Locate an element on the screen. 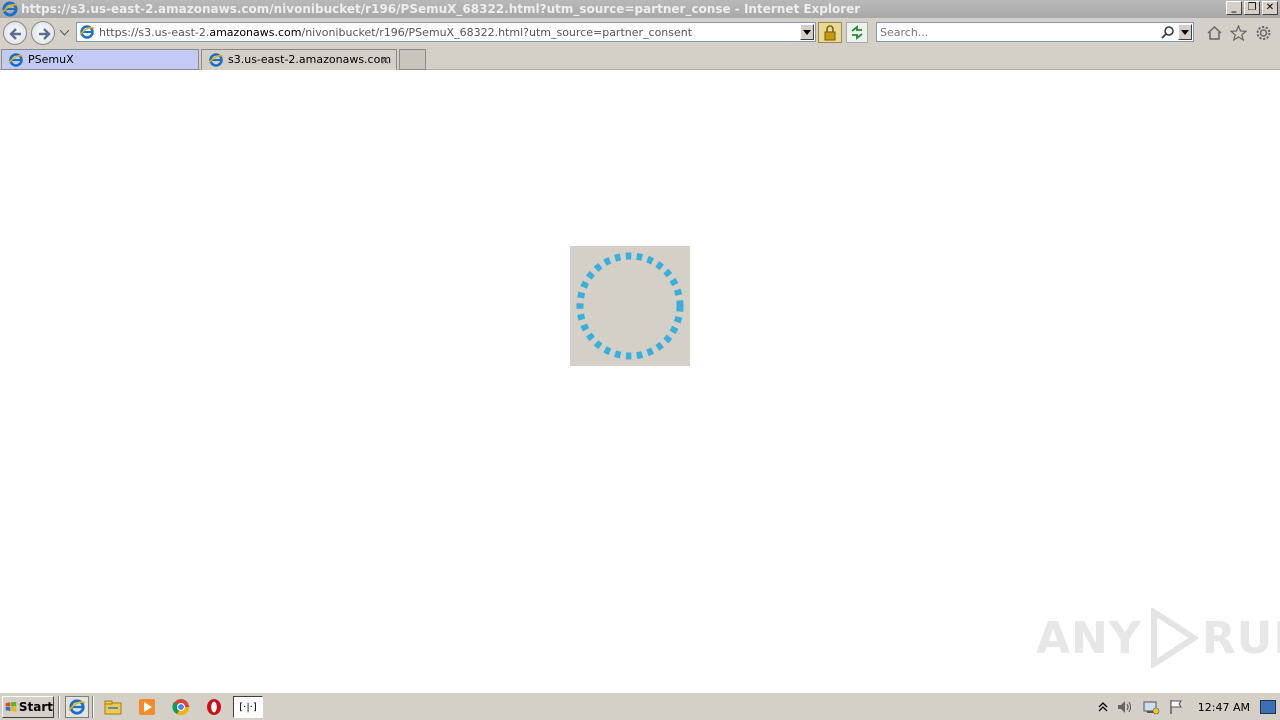 The image size is (1280, 720). chrome-icon is located at coordinates (181, 707).